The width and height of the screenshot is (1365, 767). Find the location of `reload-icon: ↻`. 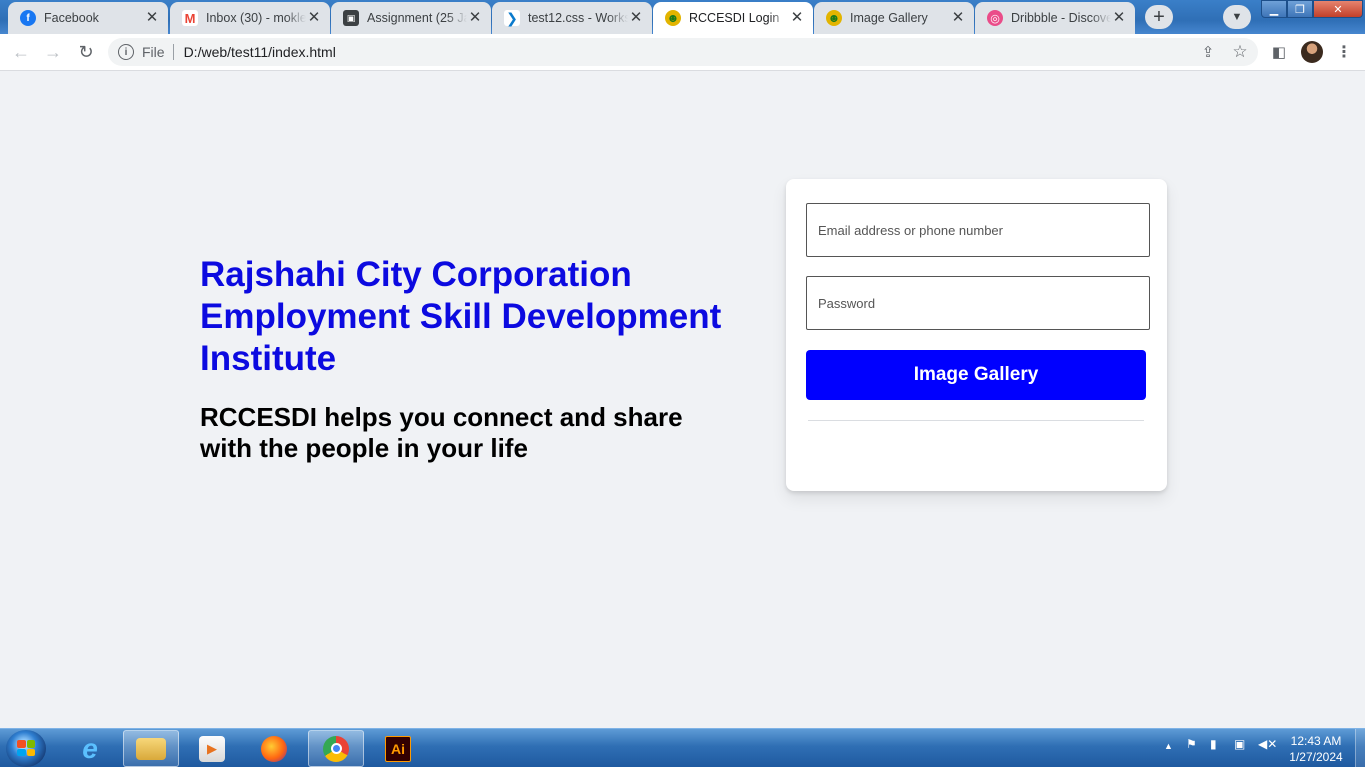

reload-icon: ↻ is located at coordinates (86, 51).